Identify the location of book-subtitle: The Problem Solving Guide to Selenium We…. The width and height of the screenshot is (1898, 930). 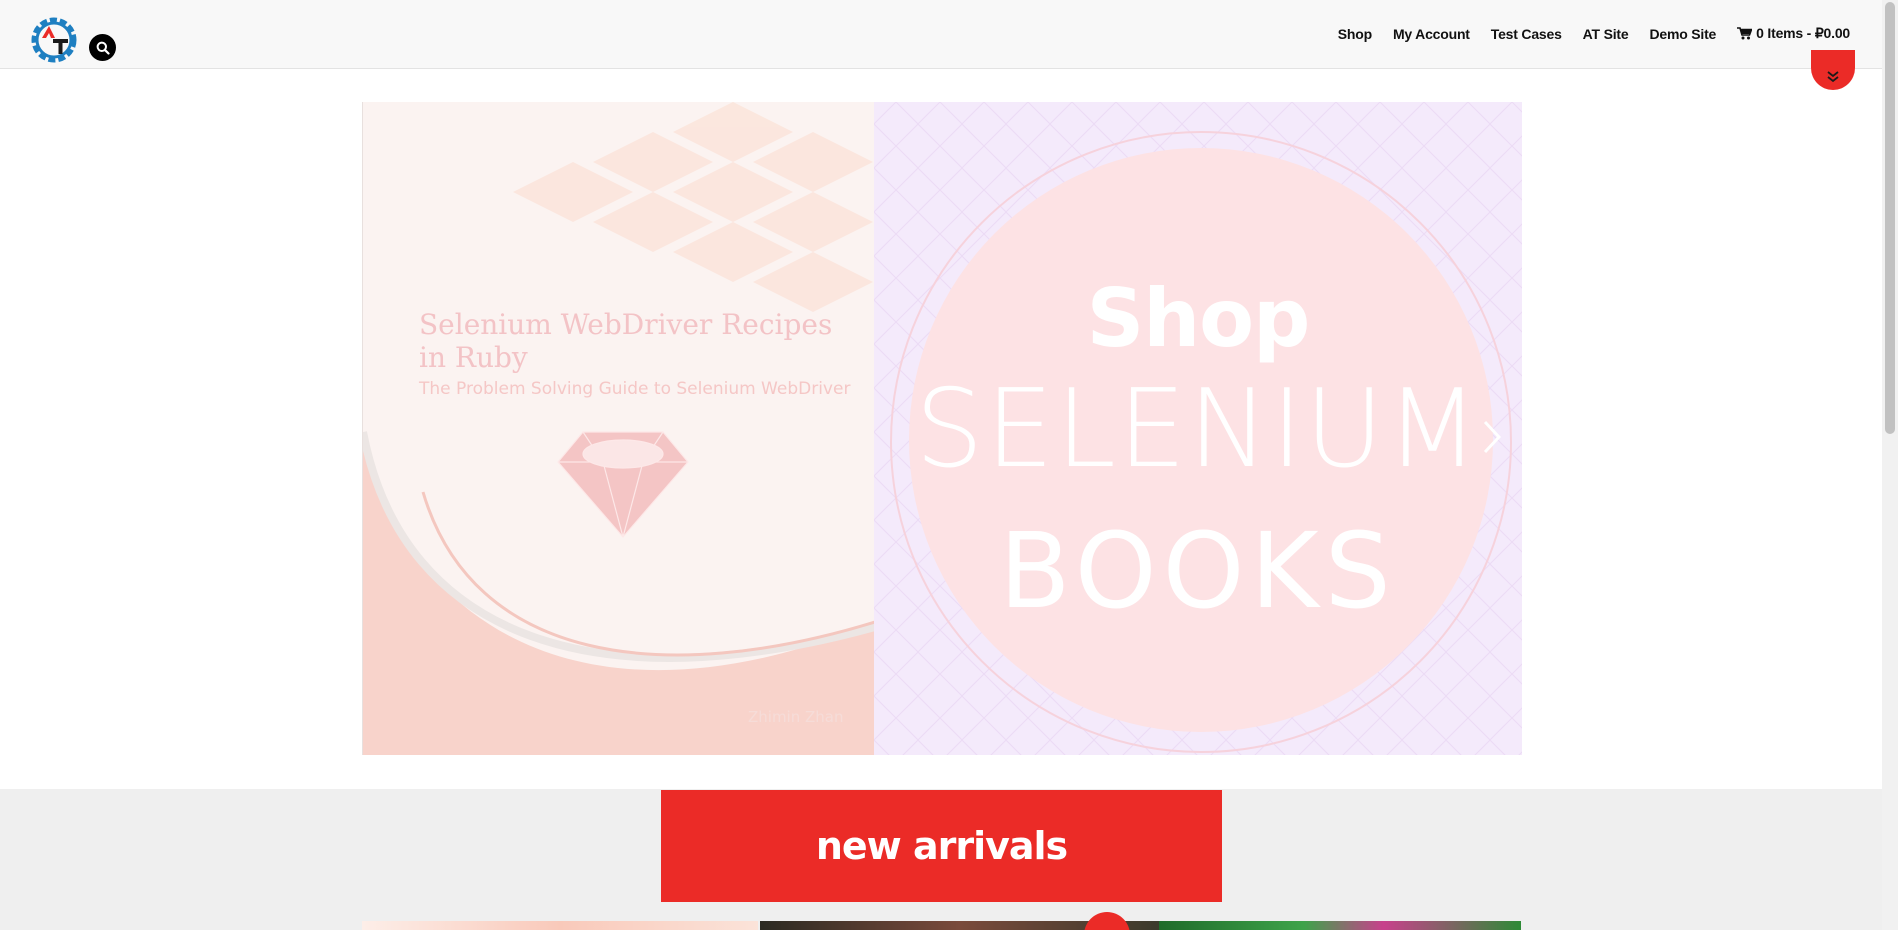
(635, 389).